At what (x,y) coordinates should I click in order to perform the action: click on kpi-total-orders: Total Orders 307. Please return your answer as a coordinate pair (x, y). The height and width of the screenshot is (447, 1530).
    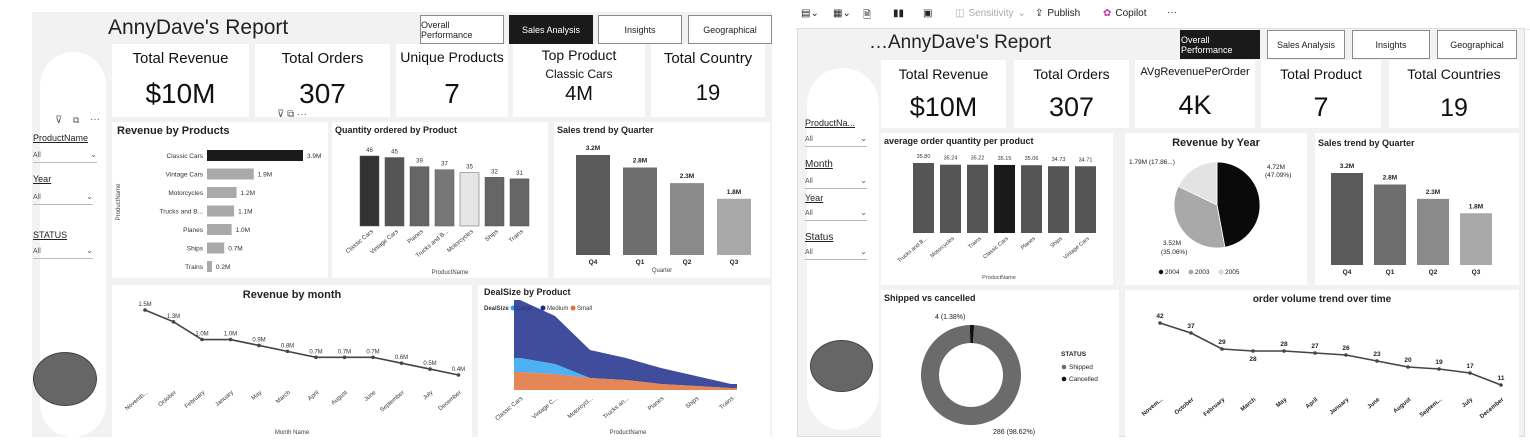
    Looking at the image, I should click on (1071, 94).